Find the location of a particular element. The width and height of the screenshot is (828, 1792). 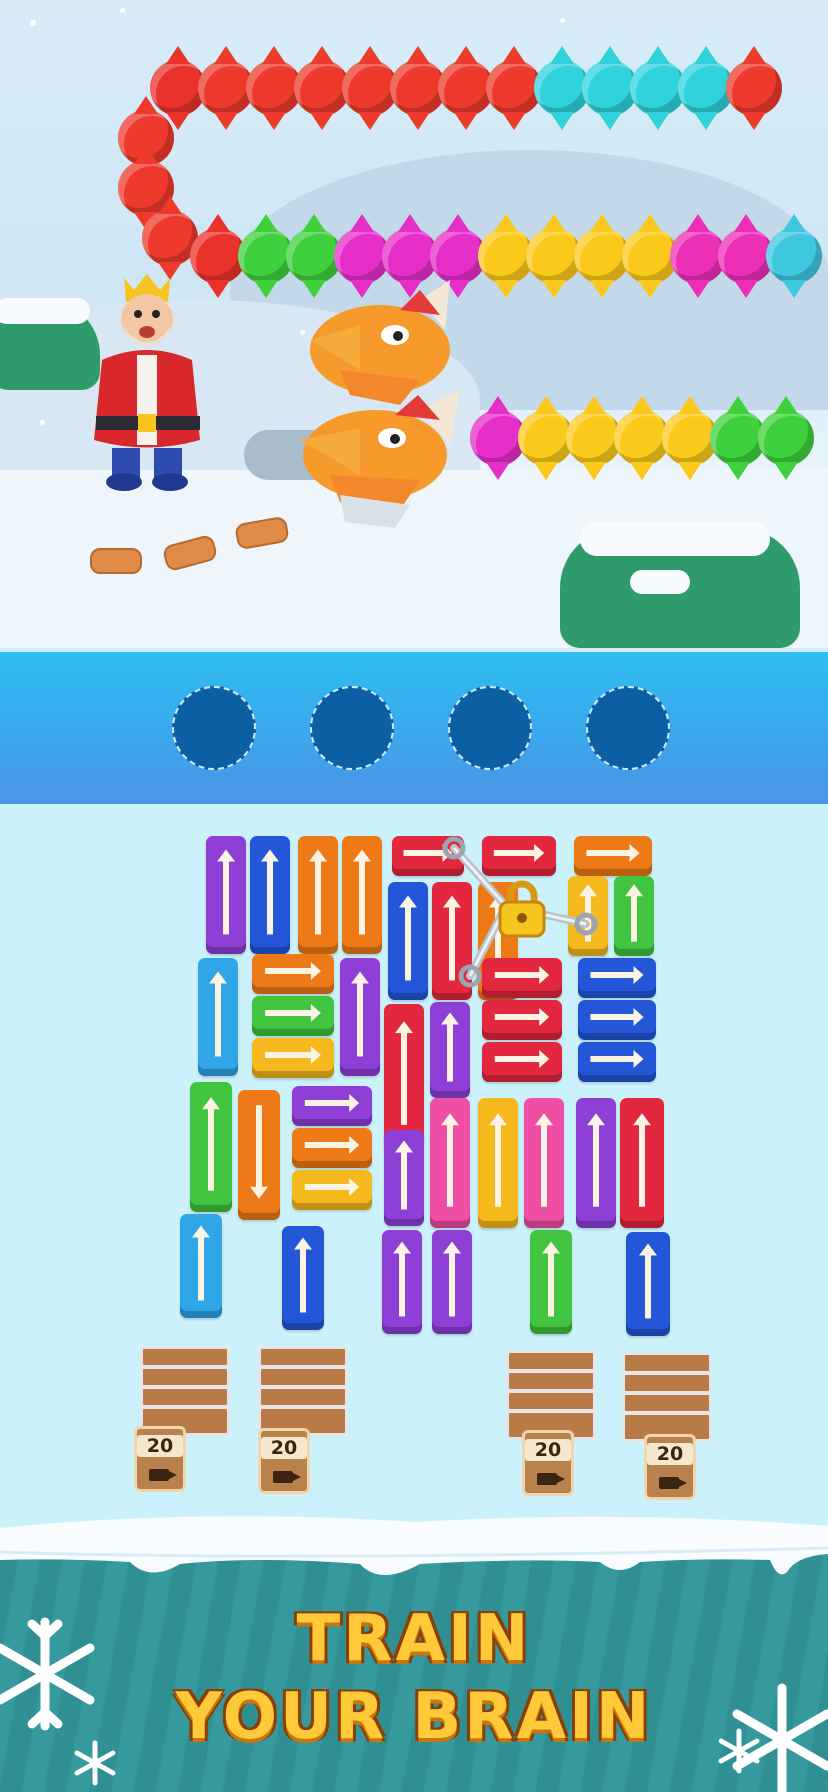

tray-counter-3: 20 is located at coordinates (548, 1463).